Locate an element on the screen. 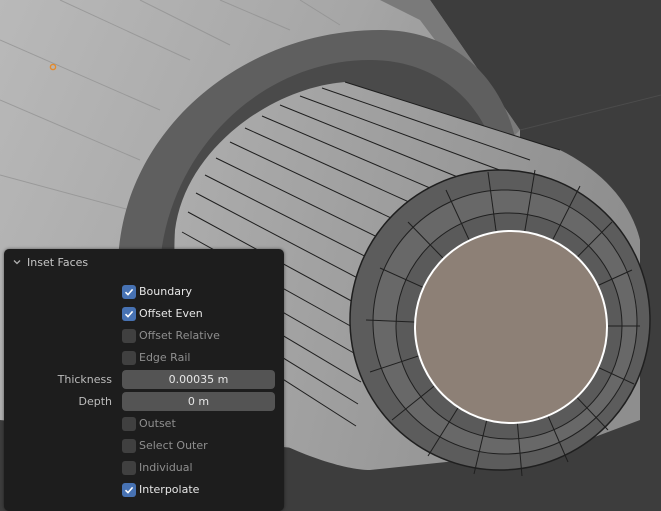  panel-title: Inset Faces is located at coordinates (58, 262).